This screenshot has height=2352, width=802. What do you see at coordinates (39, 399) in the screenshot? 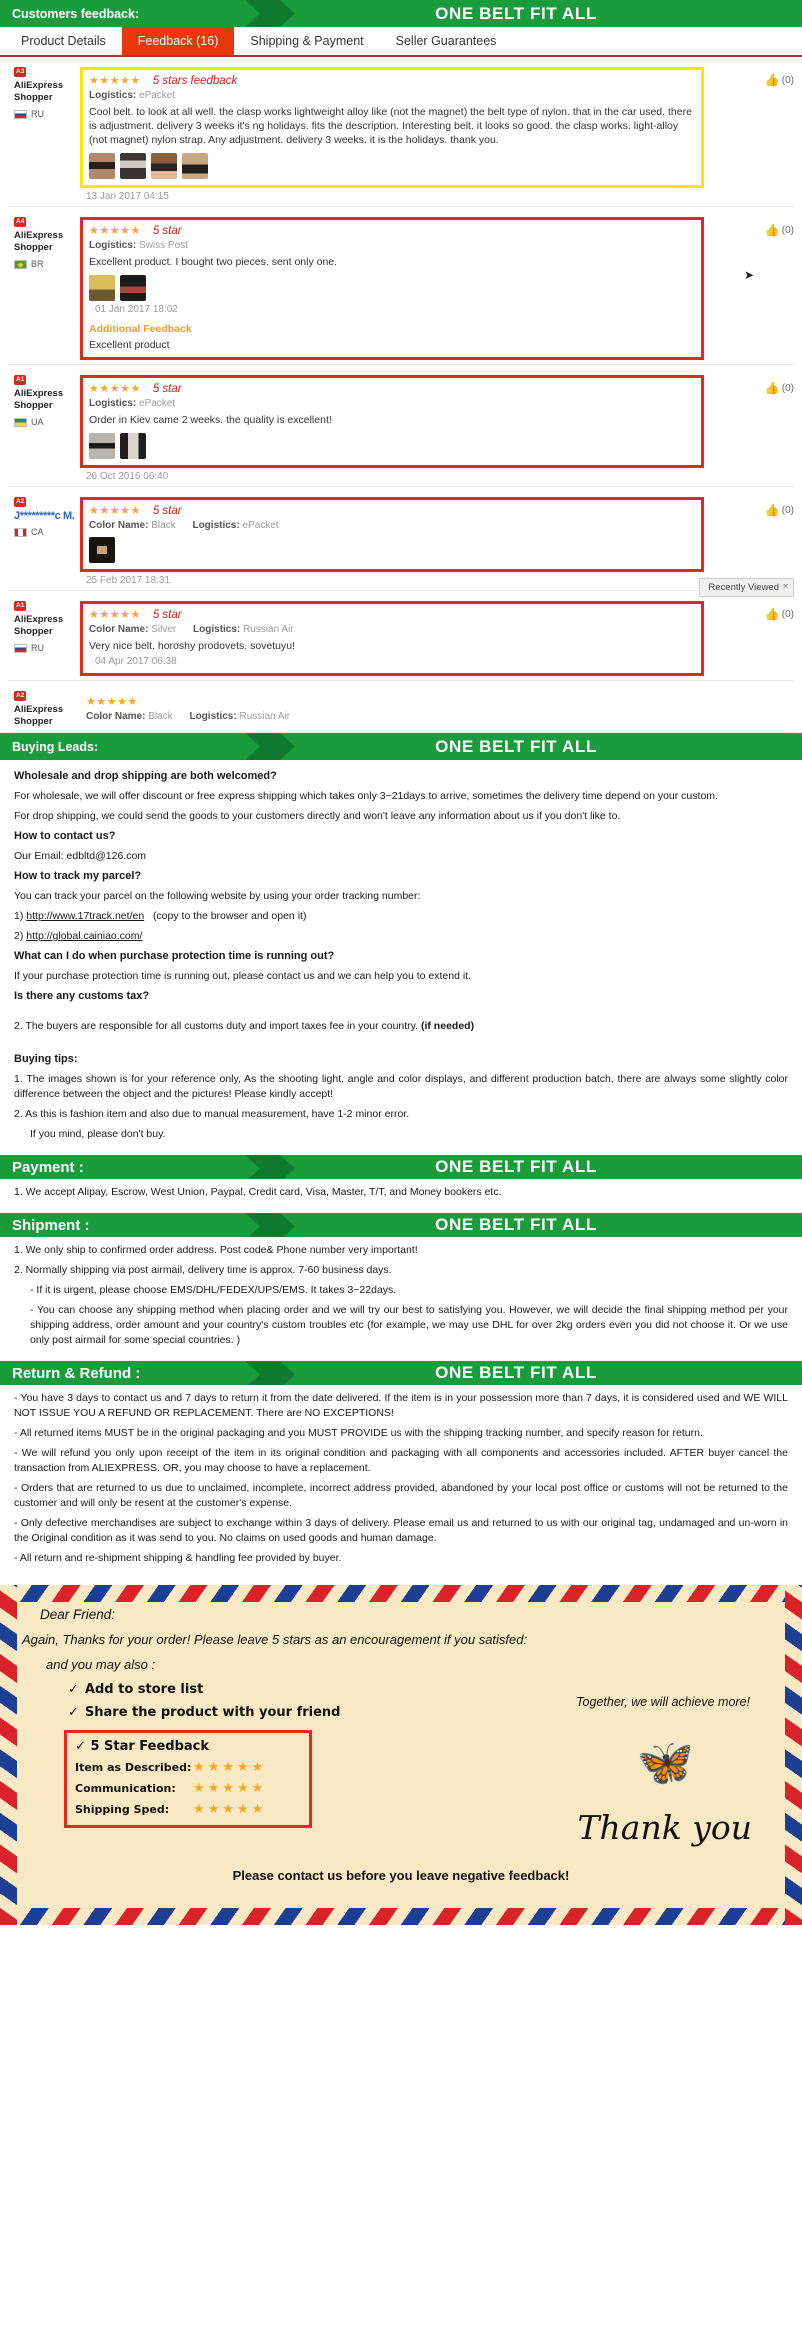
I see `reviewer-name: AliExpress Shopper` at bounding box center [39, 399].